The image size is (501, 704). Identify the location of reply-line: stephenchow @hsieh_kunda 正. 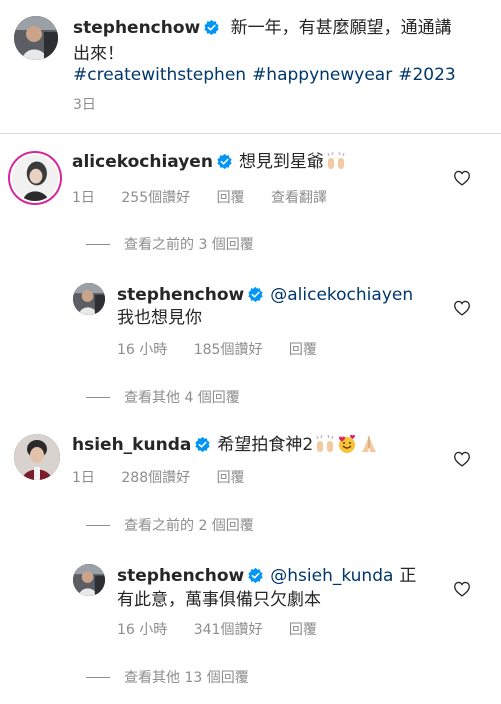
(266, 576).